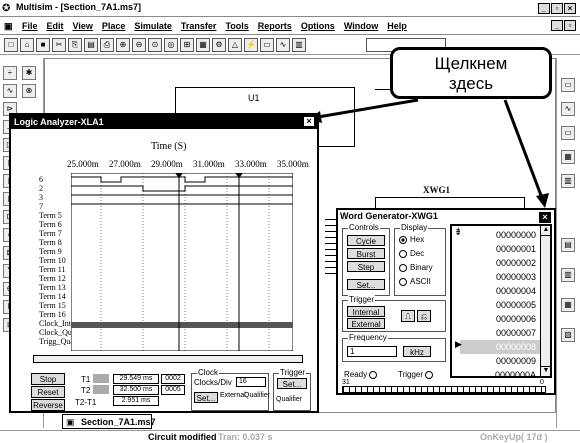  Describe the element at coordinates (91, 45) in the screenshot. I see `paste-icon: ▤` at that location.